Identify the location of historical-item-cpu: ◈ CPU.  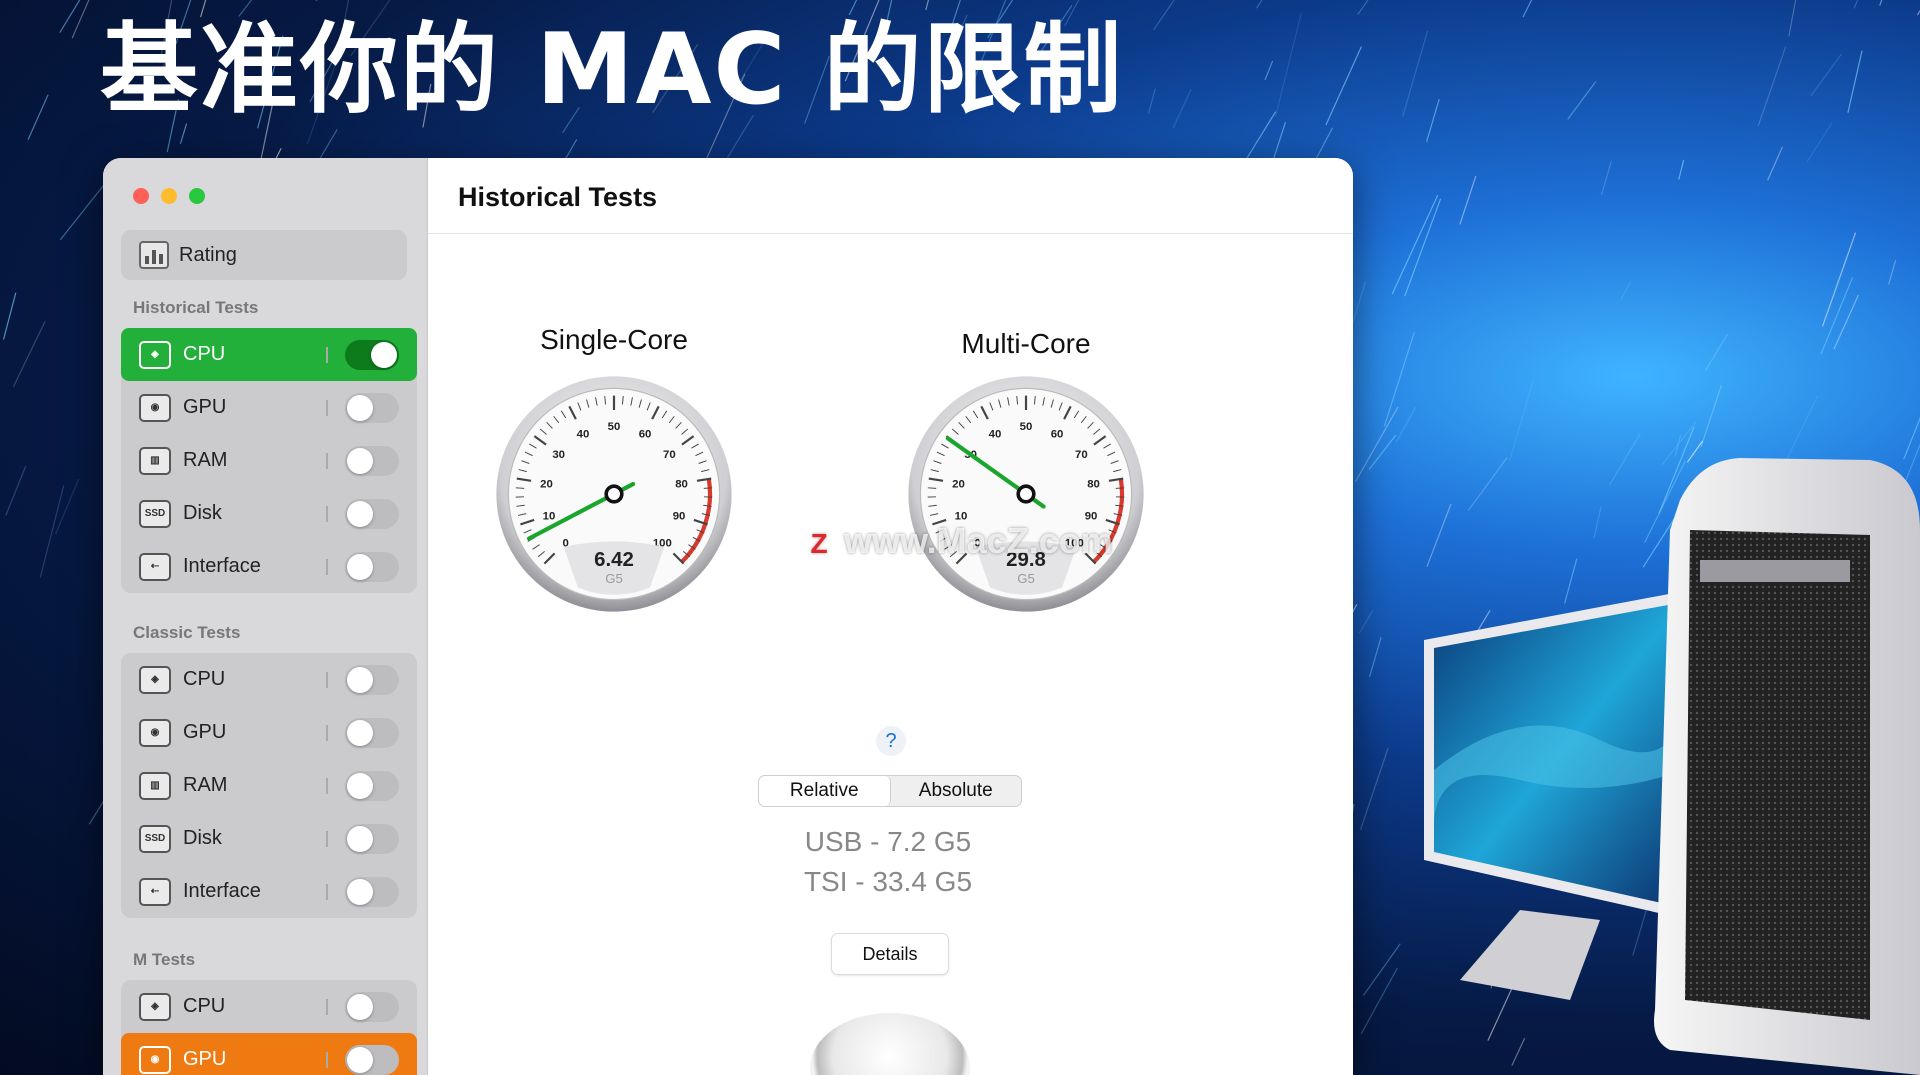
(269, 354).